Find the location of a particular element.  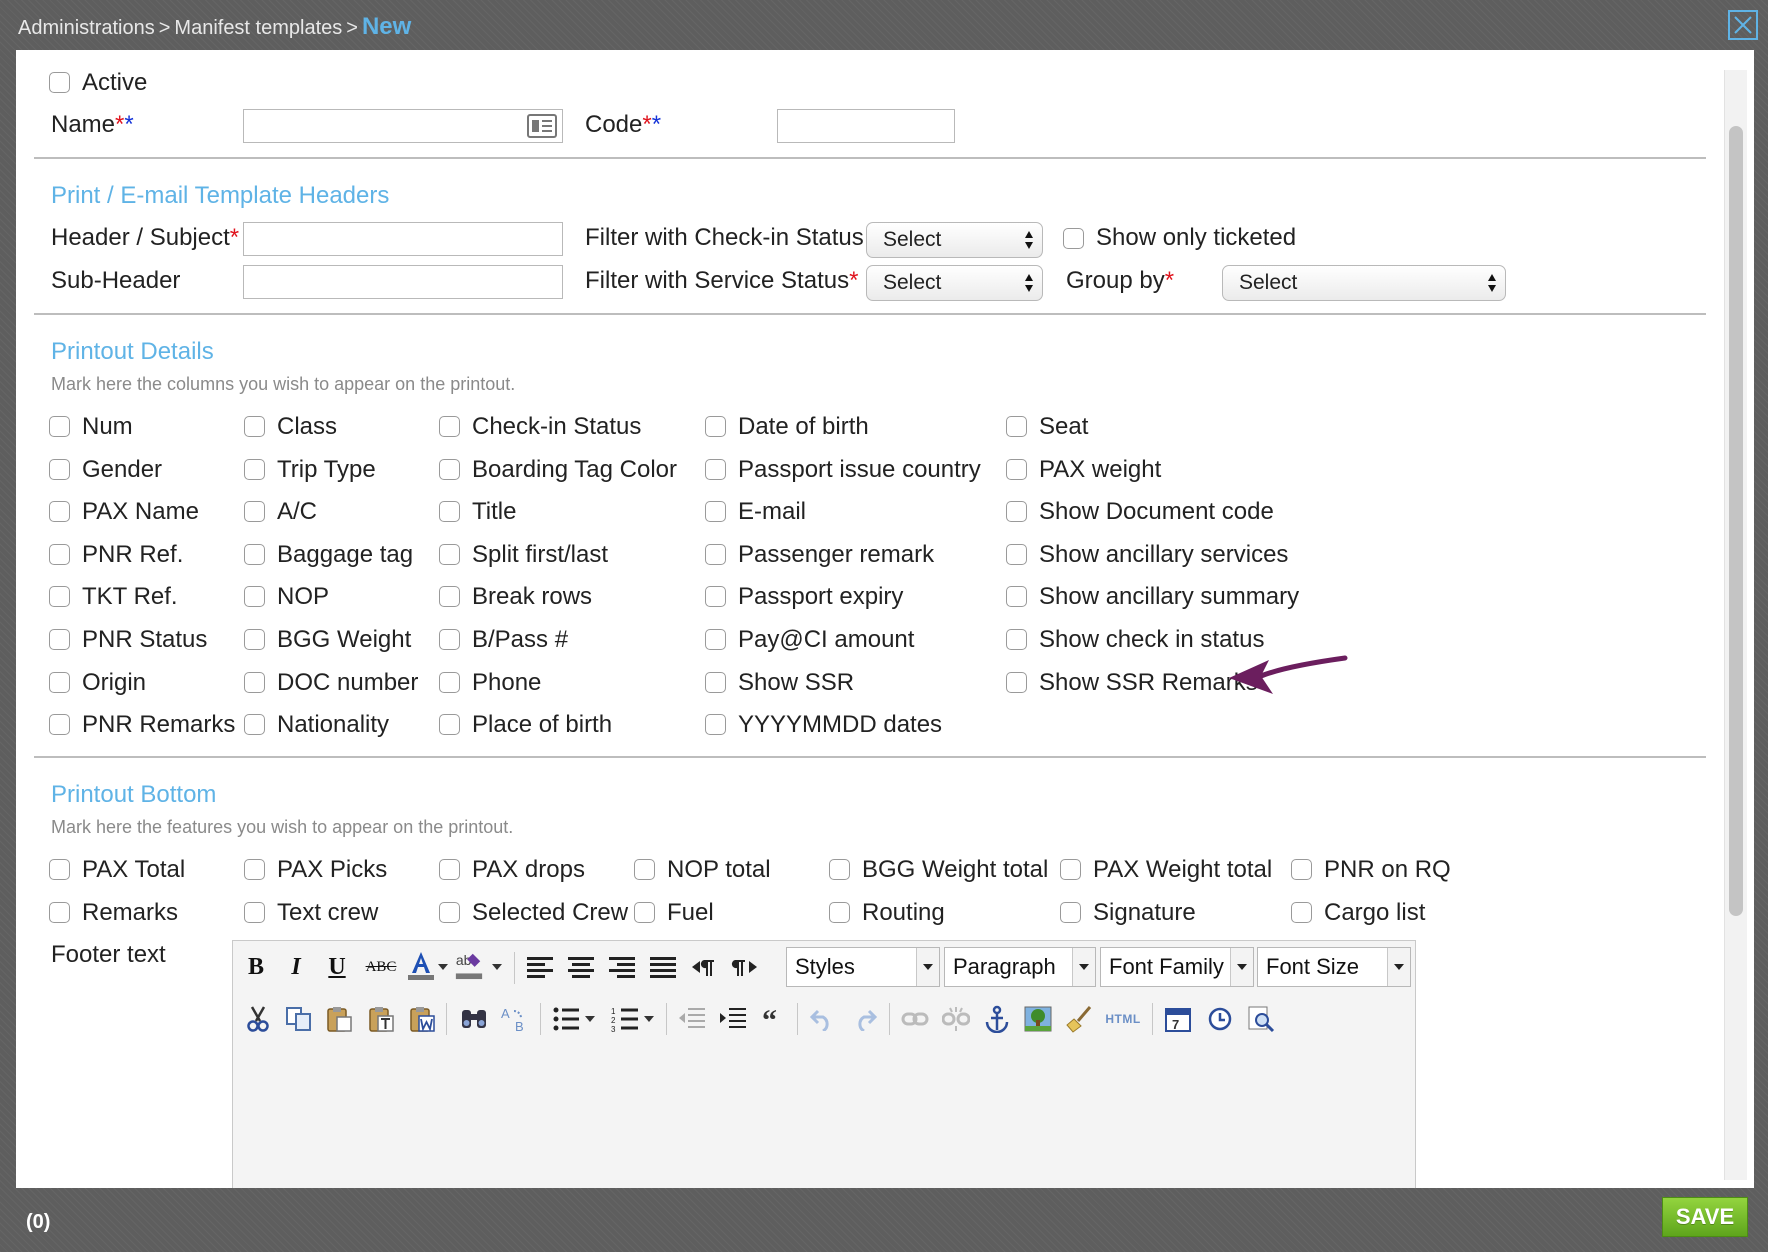

doc-number-checkbox is located at coordinates (254, 682).